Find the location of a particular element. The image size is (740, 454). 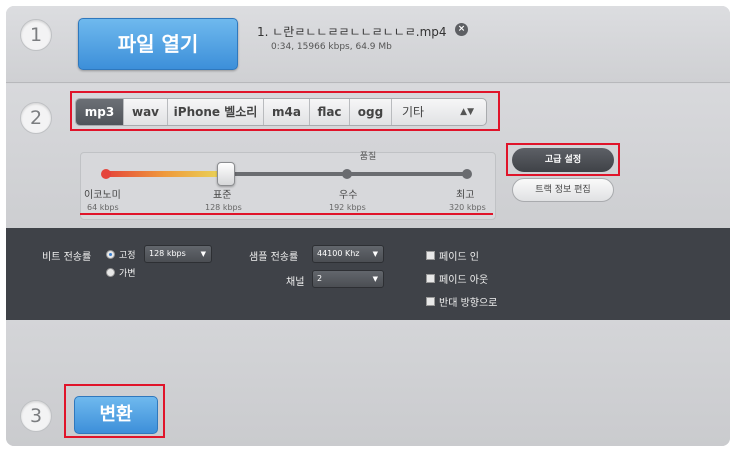

quality-highlight-underline is located at coordinates (286, 214).